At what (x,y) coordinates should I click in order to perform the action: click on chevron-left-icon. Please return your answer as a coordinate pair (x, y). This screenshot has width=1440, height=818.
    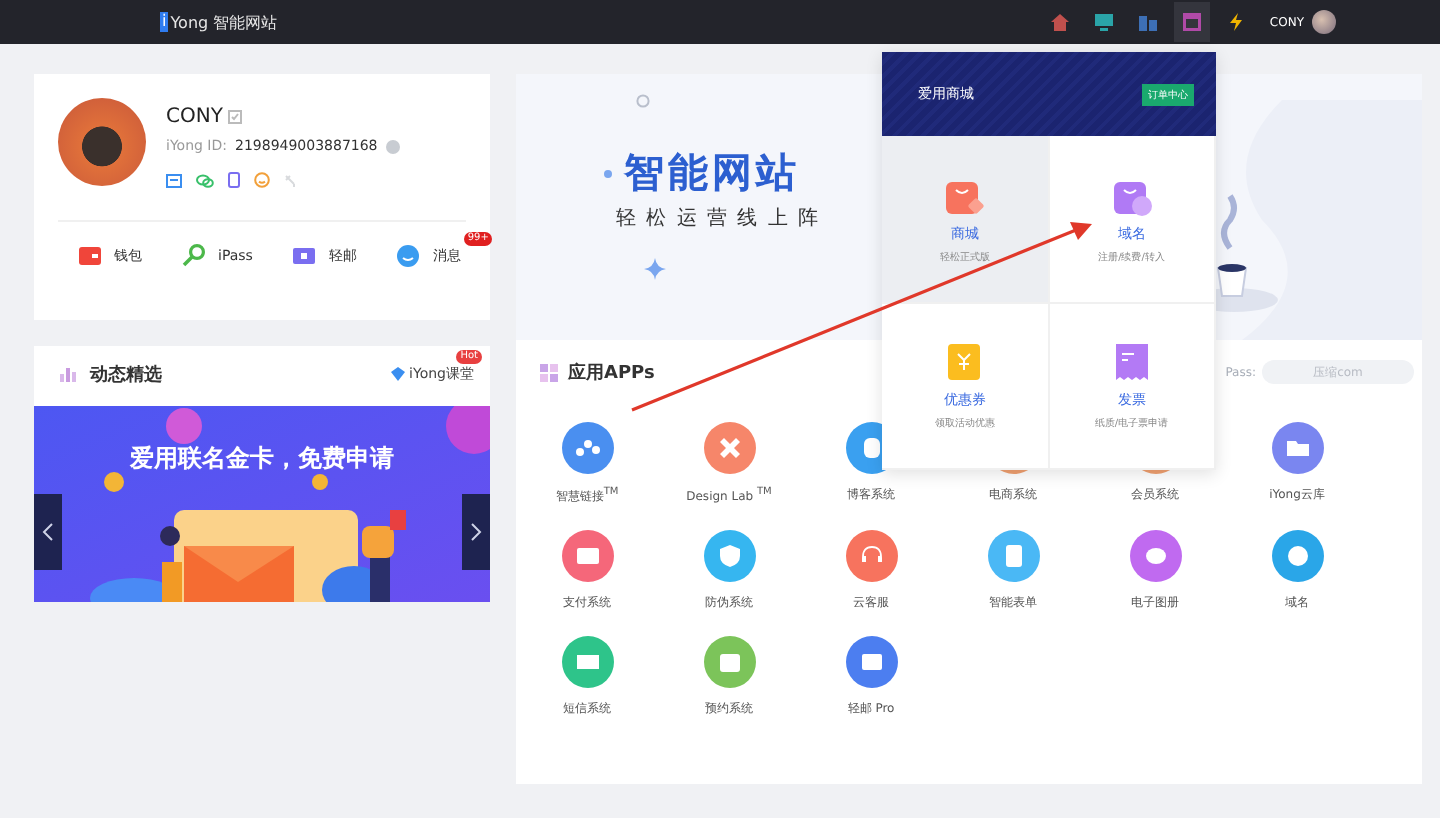
    Looking at the image, I should click on (48, 532).